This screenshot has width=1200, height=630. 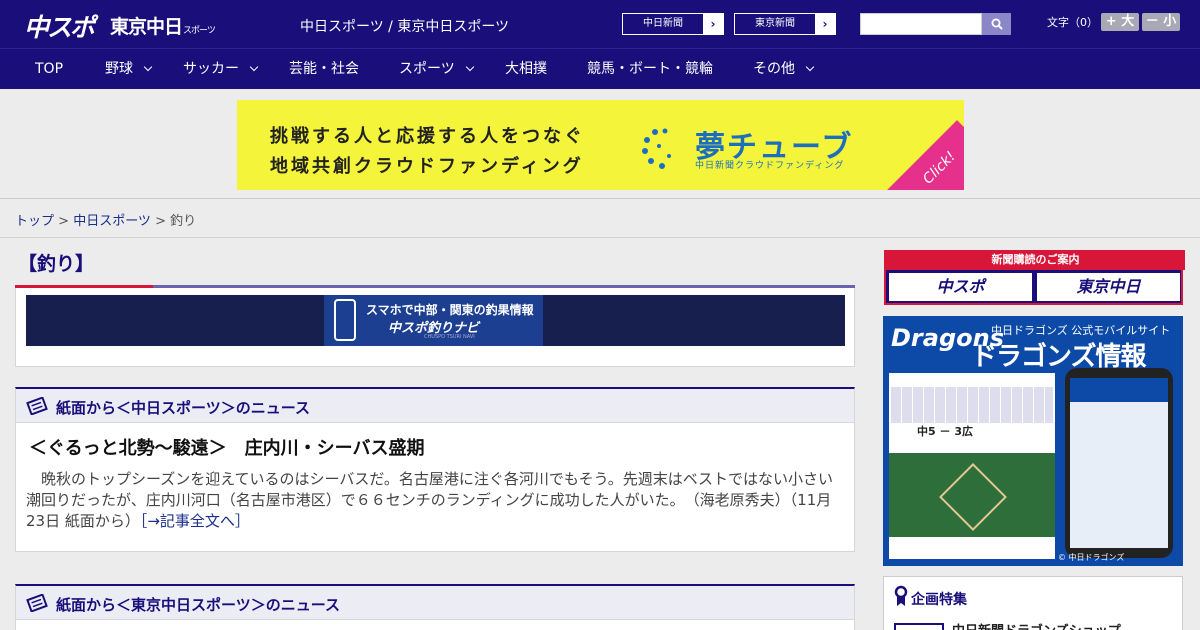 What do you see at coordinates (112, 221) in the screenshot?
I see `breadcrumb-chunichi-sports: 中日スポーツ` at bounding box center [112, 221].